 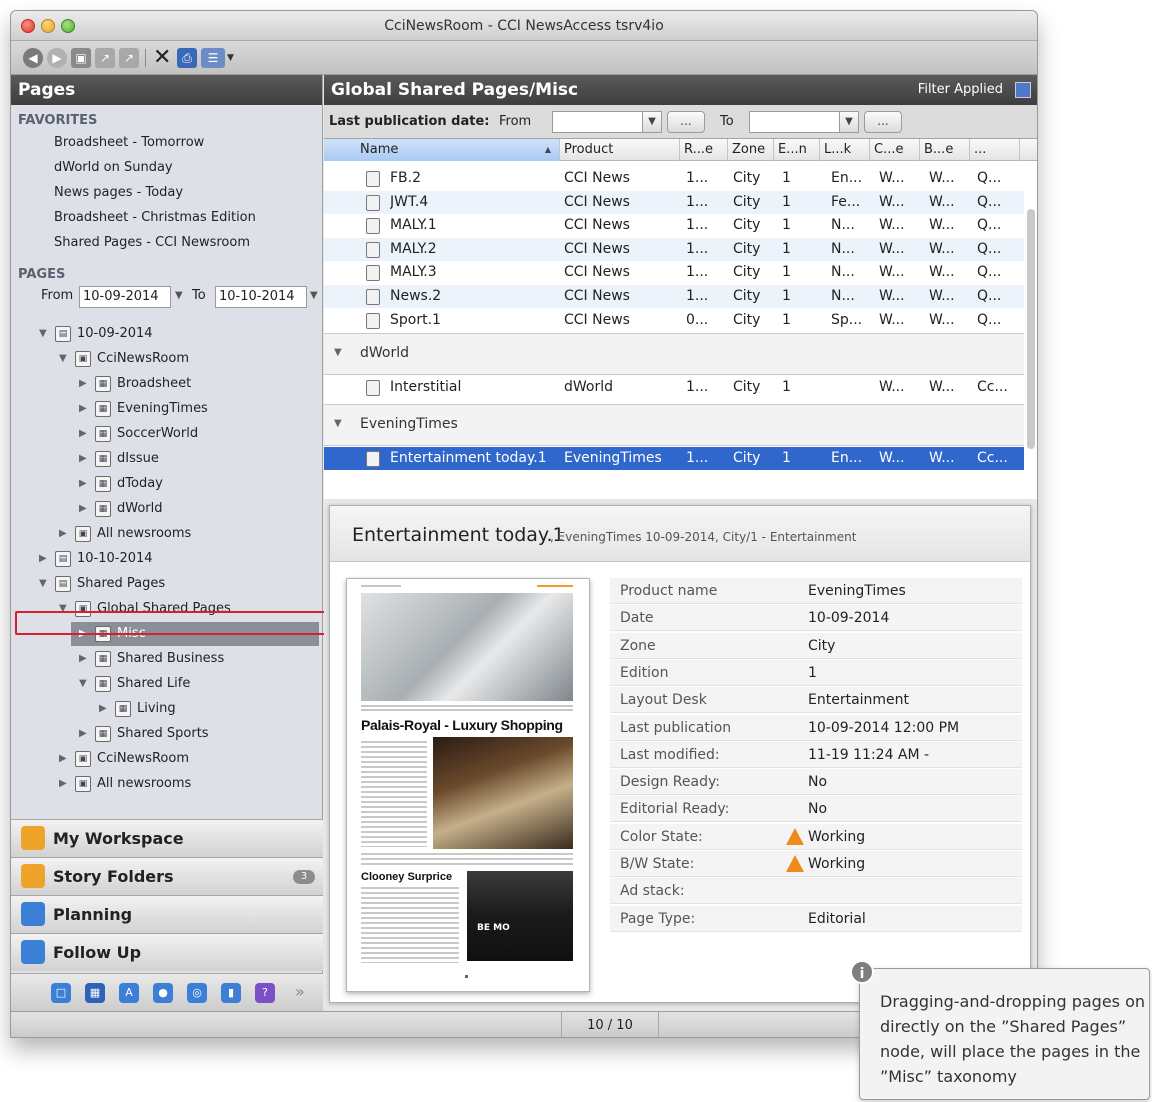 What do you see at coordinates (1023, 90) in the screenshot?
I see `filter-icon` at bounding box center [1023, 90].